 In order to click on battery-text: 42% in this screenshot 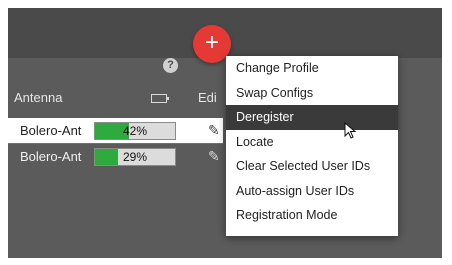, I will do `click(135, 131)`.